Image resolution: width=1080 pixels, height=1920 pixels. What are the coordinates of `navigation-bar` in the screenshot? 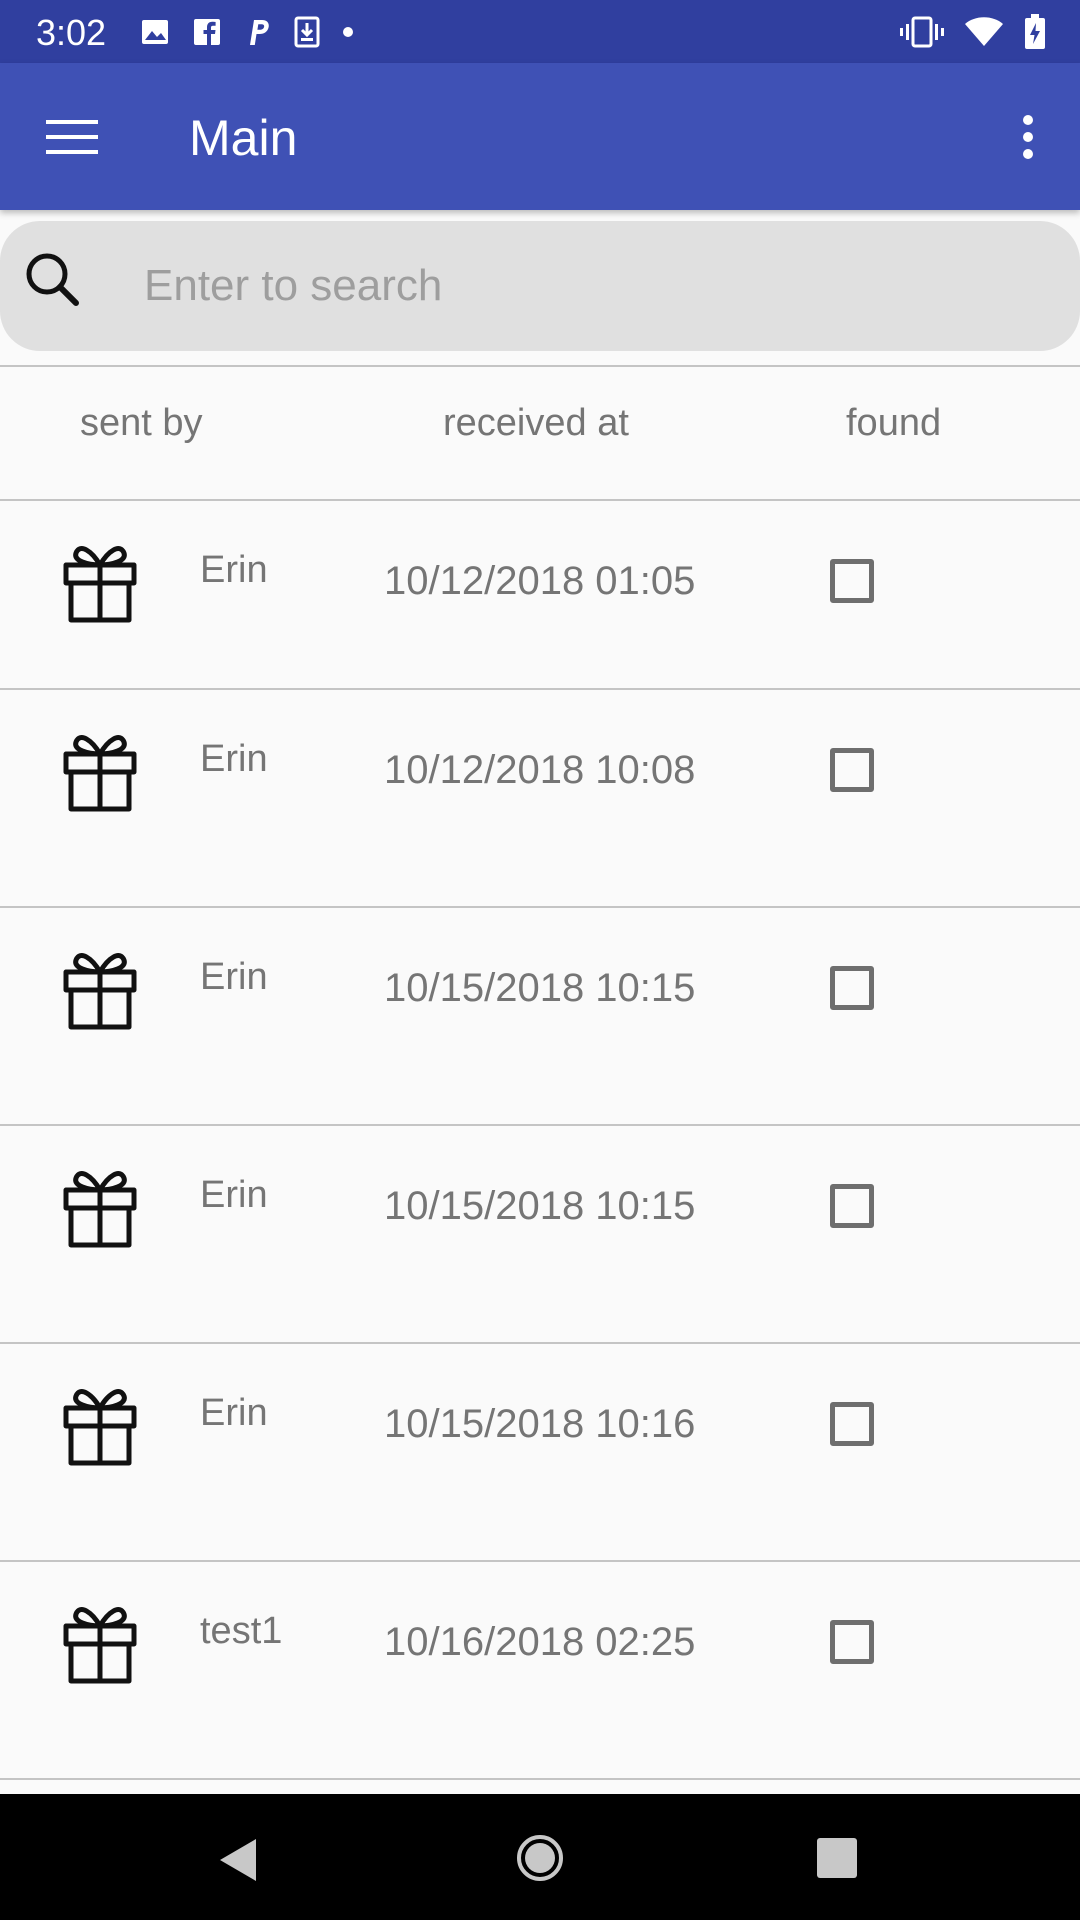 It's located at (540, 1857).